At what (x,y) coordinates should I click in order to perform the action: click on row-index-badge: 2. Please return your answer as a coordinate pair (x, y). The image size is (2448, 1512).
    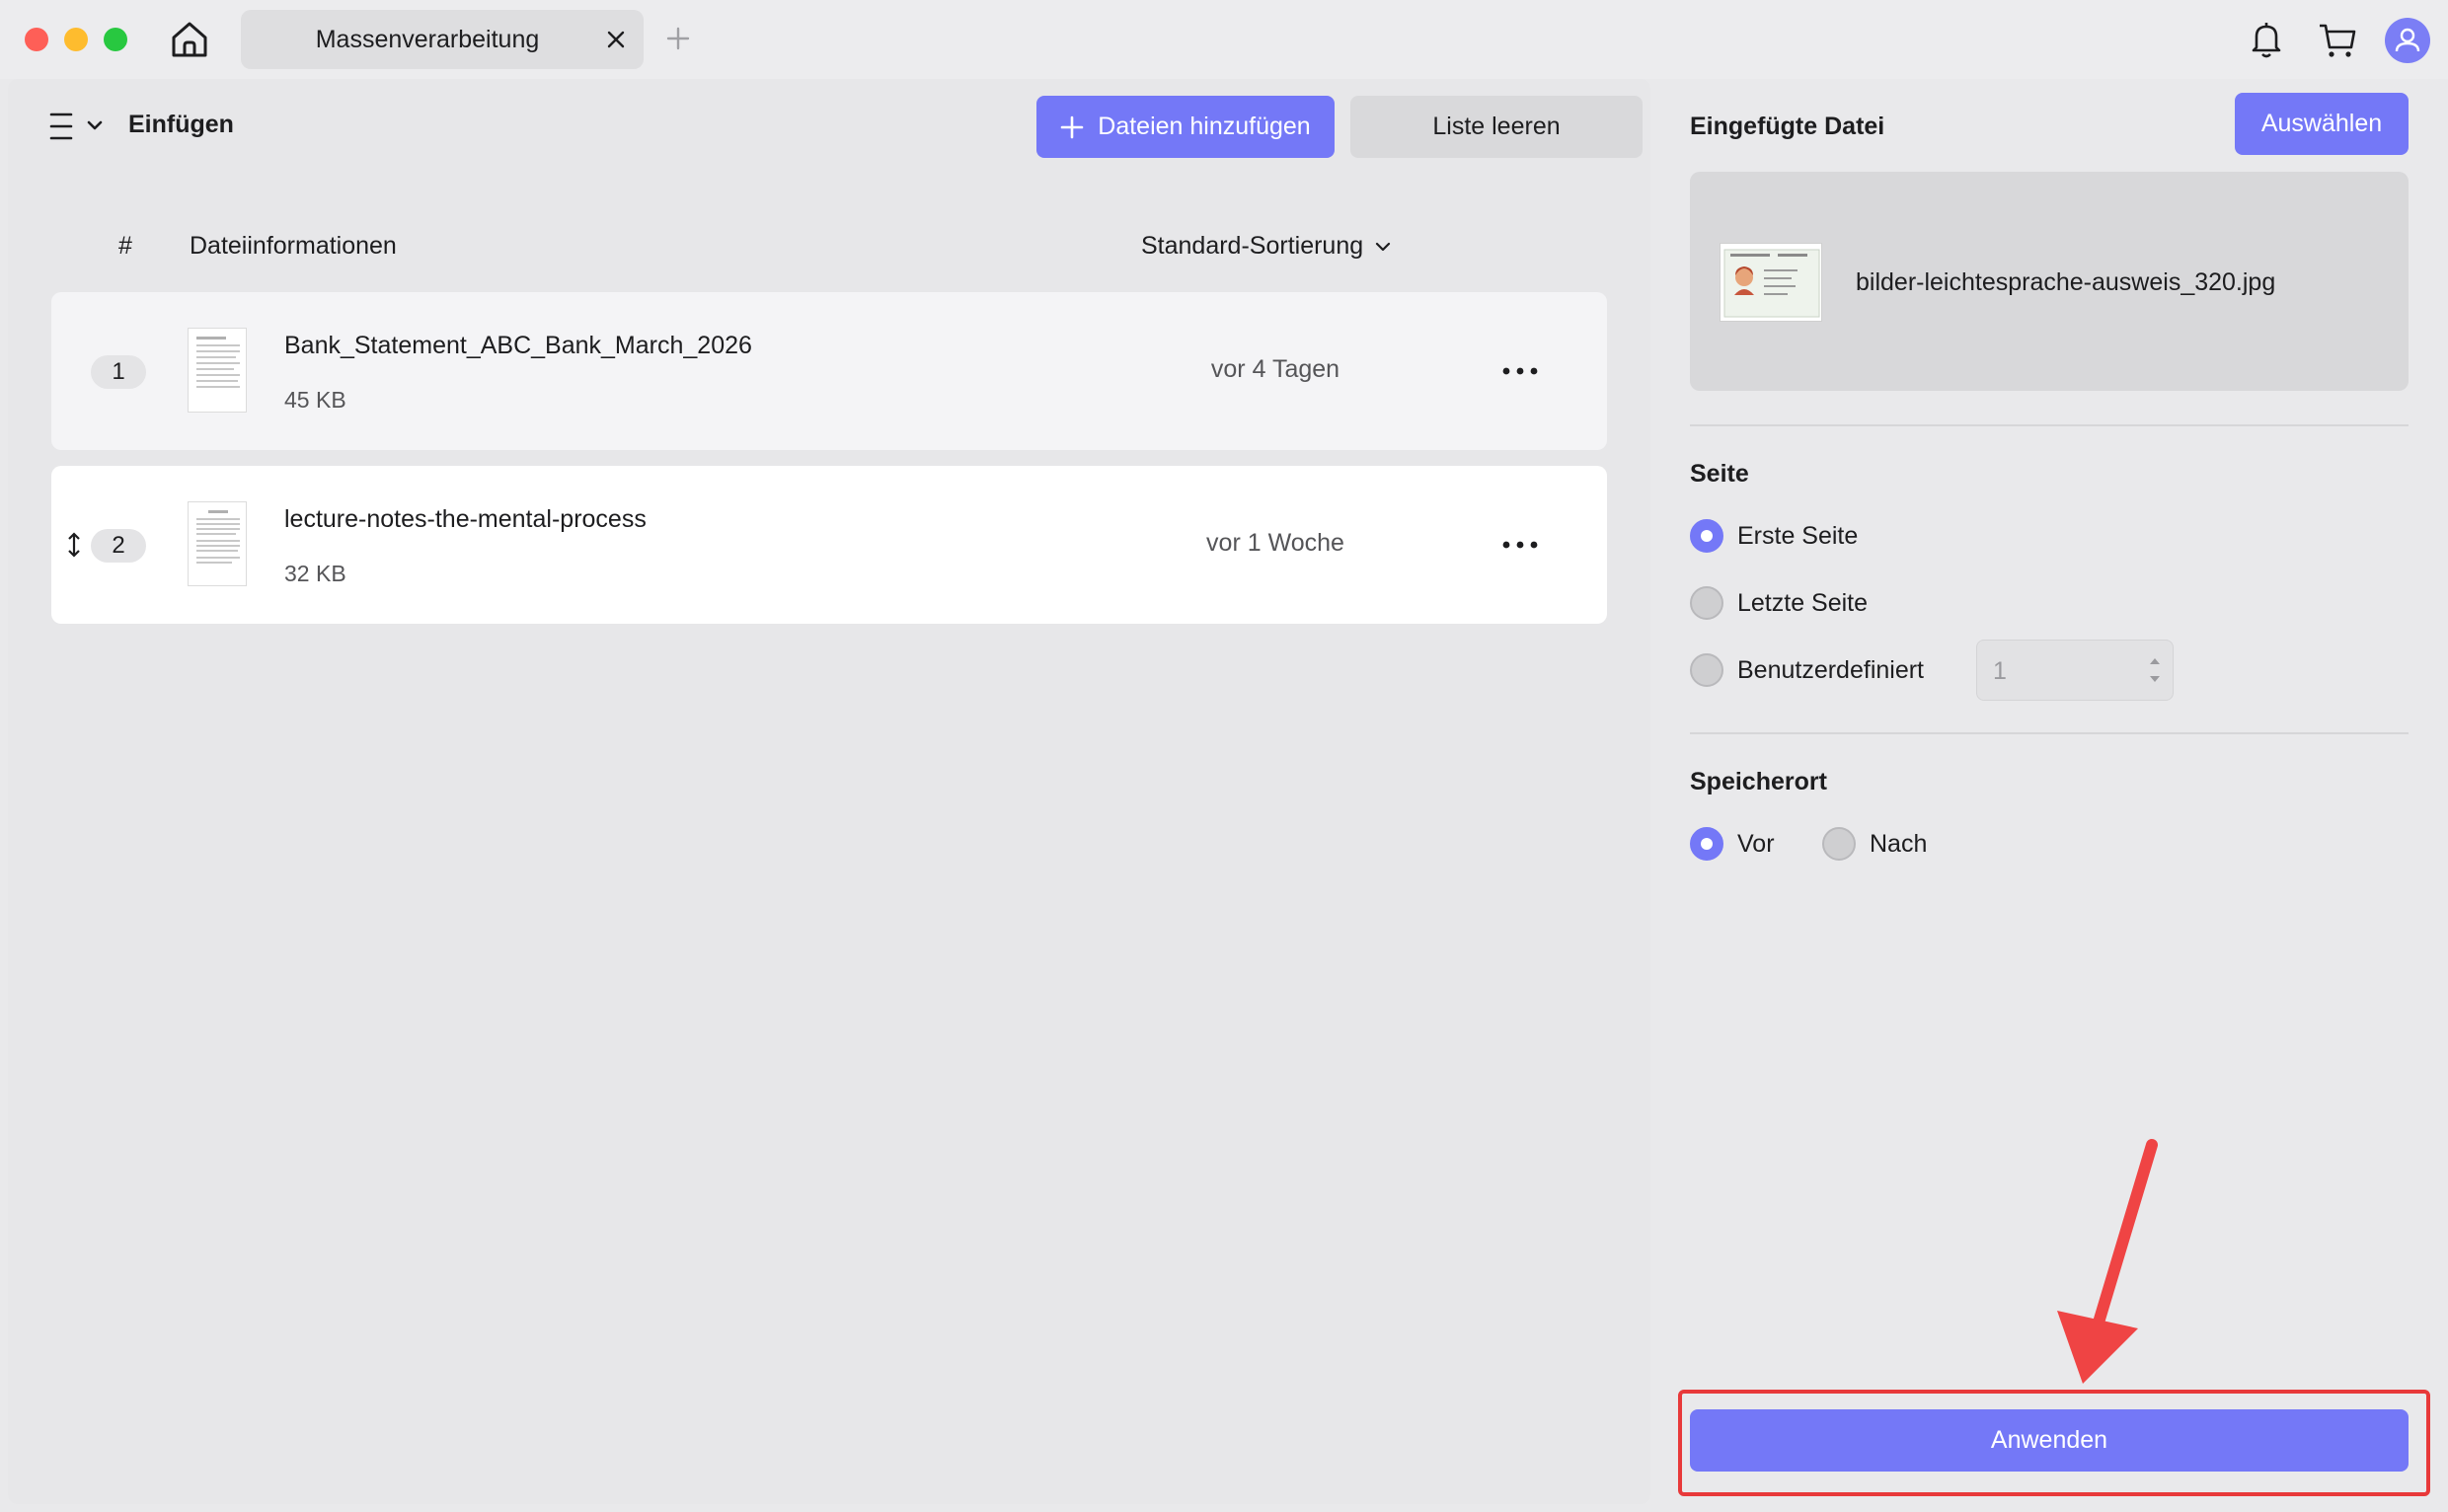
    Looking at the image, I should click on (118, 546).